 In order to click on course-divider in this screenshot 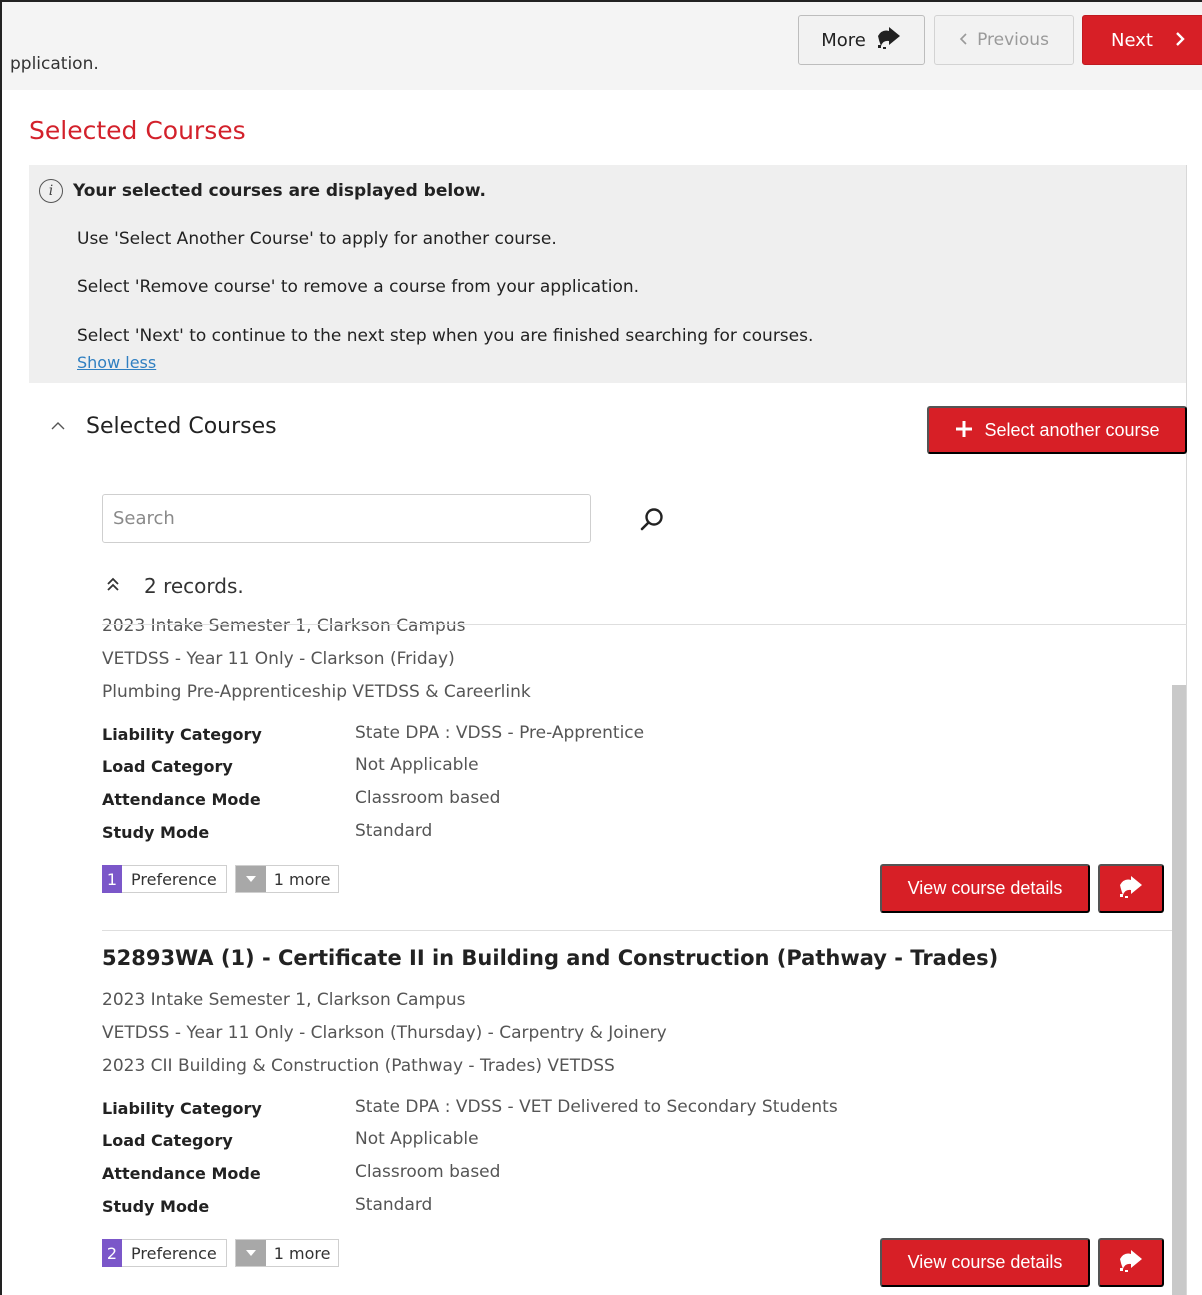, I will do `click(637, 930)`.